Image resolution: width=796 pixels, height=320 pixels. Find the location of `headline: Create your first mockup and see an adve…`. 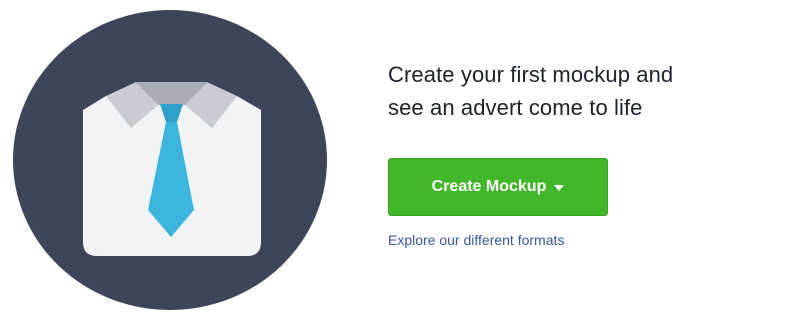

headline: Create your first mockup and see an adve… is located at coordinates (588, 91).